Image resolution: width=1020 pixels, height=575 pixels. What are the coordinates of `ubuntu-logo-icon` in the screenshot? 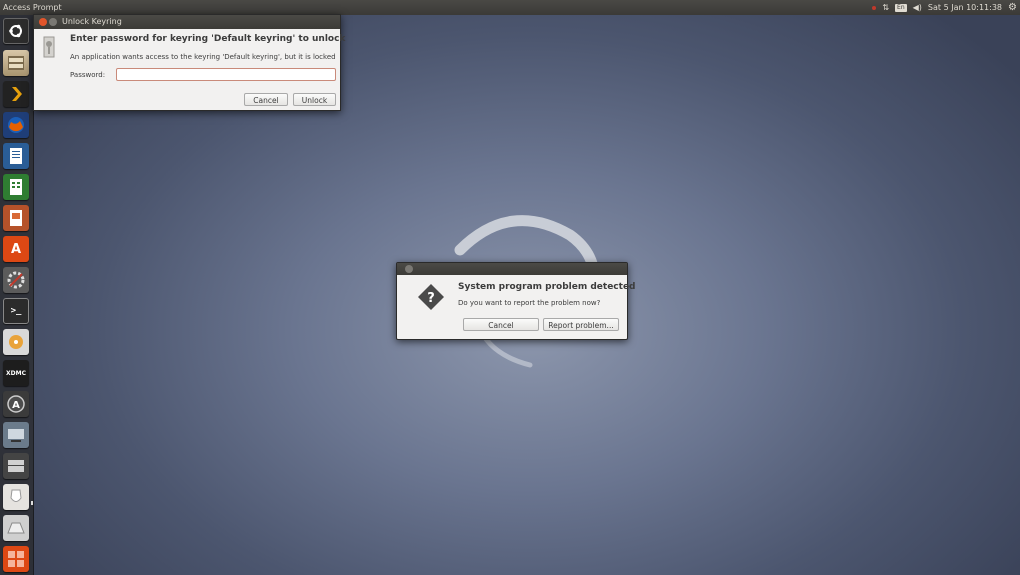 It's located at (16, 31).